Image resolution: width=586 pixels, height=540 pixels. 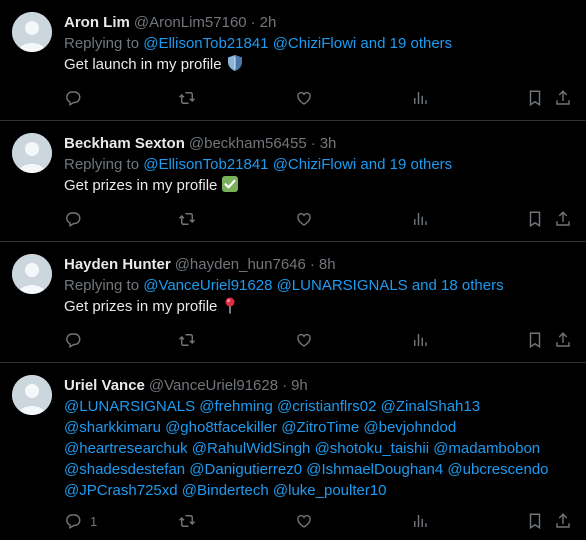 What do you see at coordinates (94, 521) in the screenshot?
I see `reply-count: 1` at bounding box center [94, 521].